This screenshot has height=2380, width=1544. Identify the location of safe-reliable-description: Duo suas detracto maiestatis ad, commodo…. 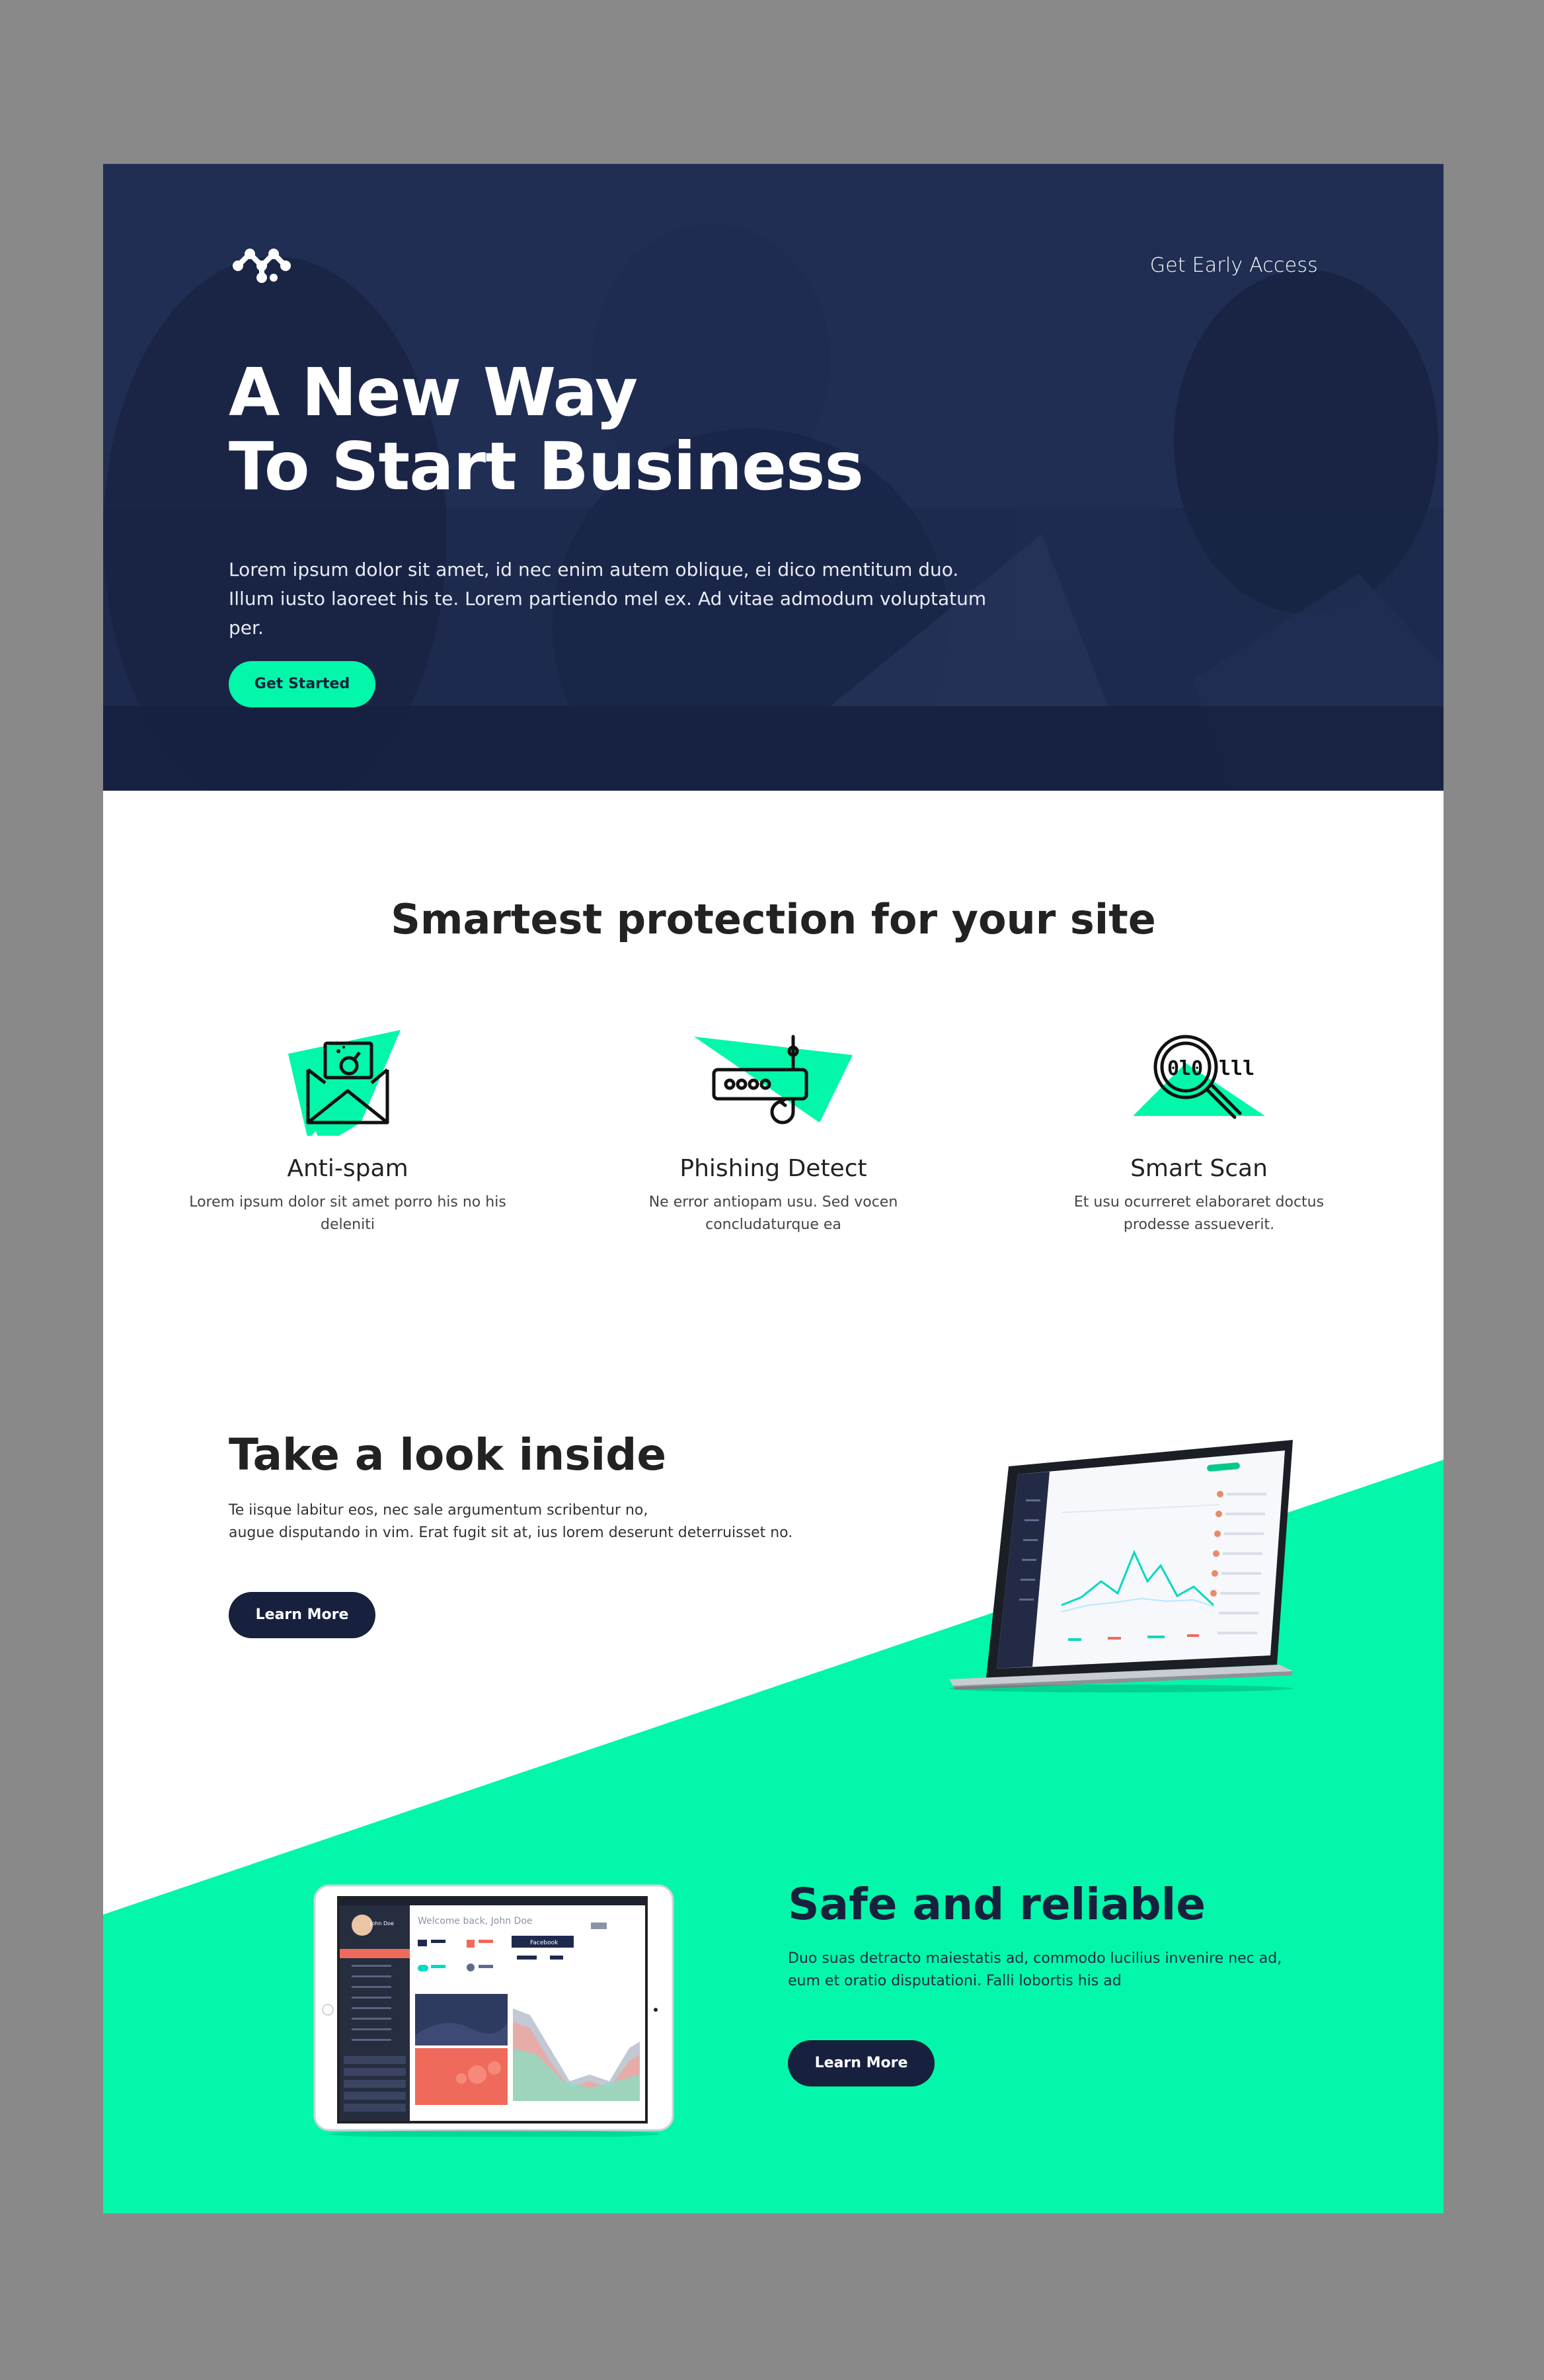
(1039, 1970).